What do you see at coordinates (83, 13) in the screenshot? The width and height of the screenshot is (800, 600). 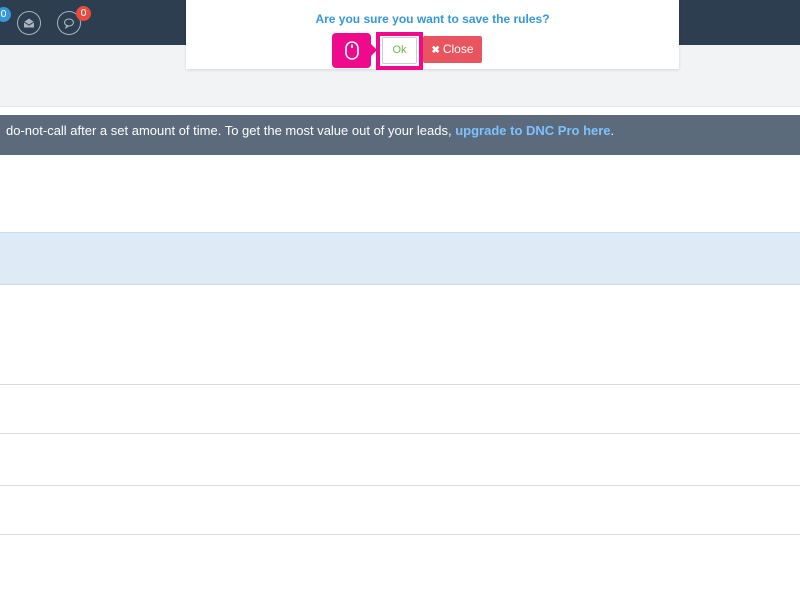 I see `messages-badge: 0` at bounding box center [83, 13].